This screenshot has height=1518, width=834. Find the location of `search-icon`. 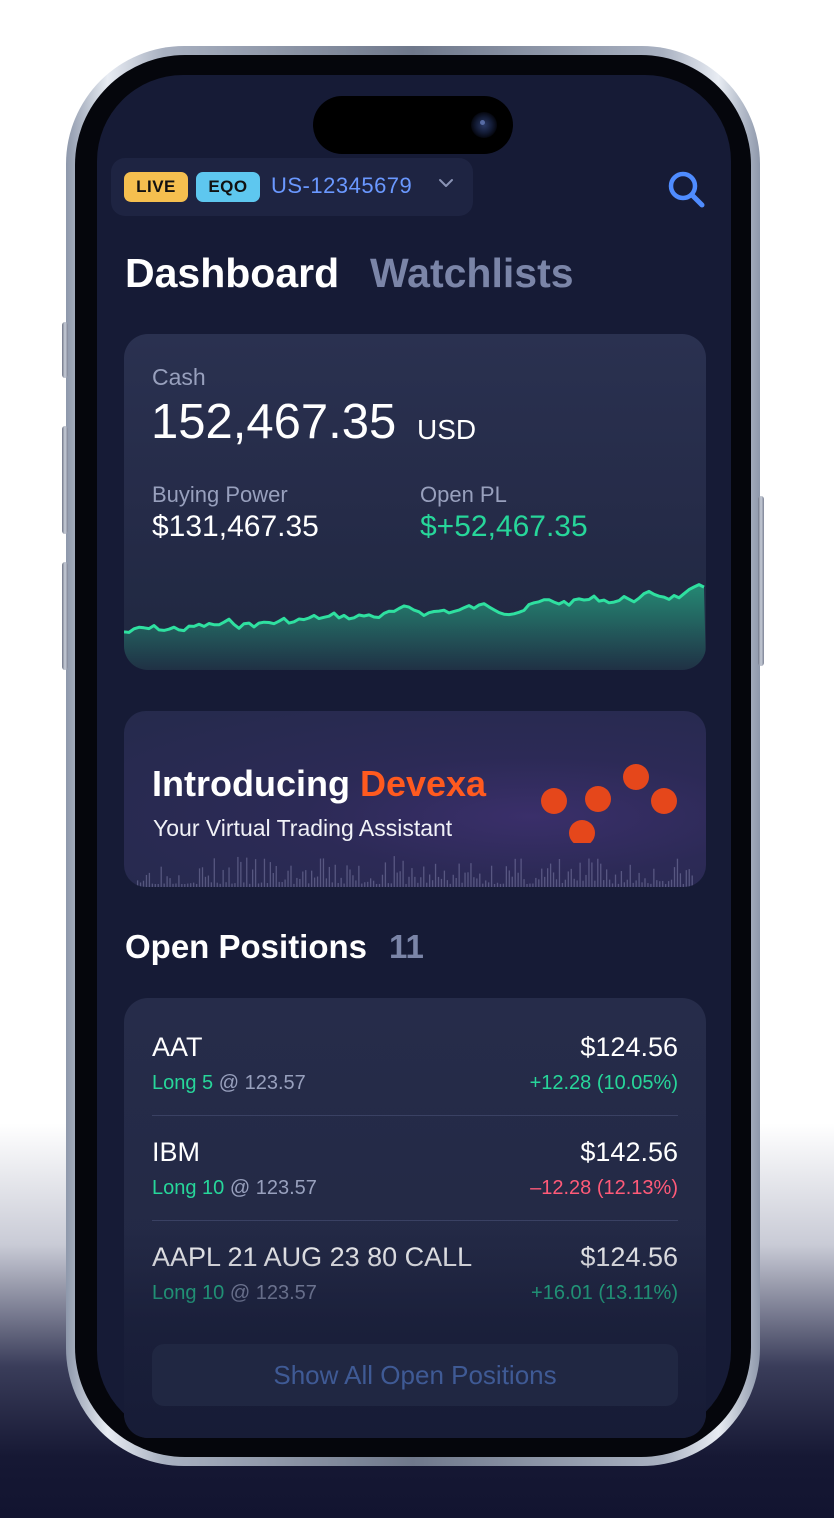

search-icon is located at coordinates (686, 189).